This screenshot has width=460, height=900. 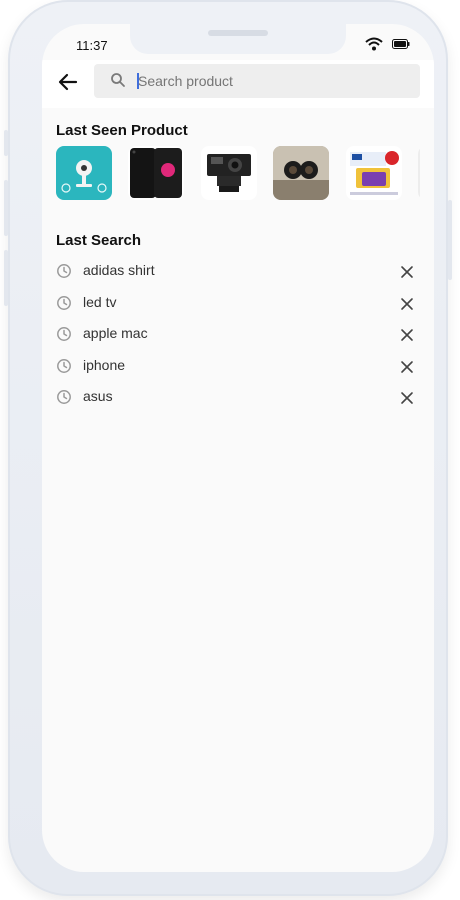 I want to click on back-arrow-icon, so click(x=68, y=82).